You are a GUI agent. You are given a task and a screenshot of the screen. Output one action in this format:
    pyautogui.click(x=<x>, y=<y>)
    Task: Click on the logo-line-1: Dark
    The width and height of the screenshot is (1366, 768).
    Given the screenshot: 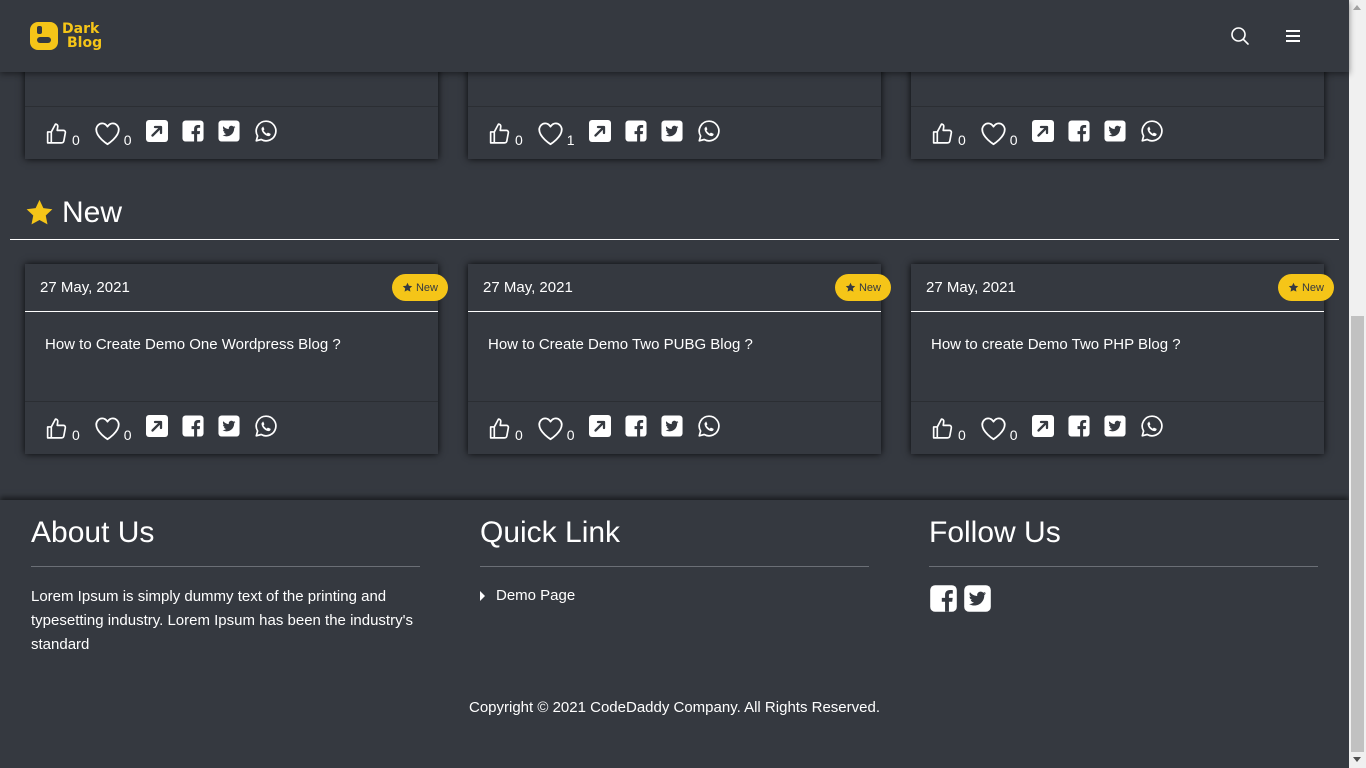 What is the action you would take?
    pyautogui.click(x=81, y=29)
    